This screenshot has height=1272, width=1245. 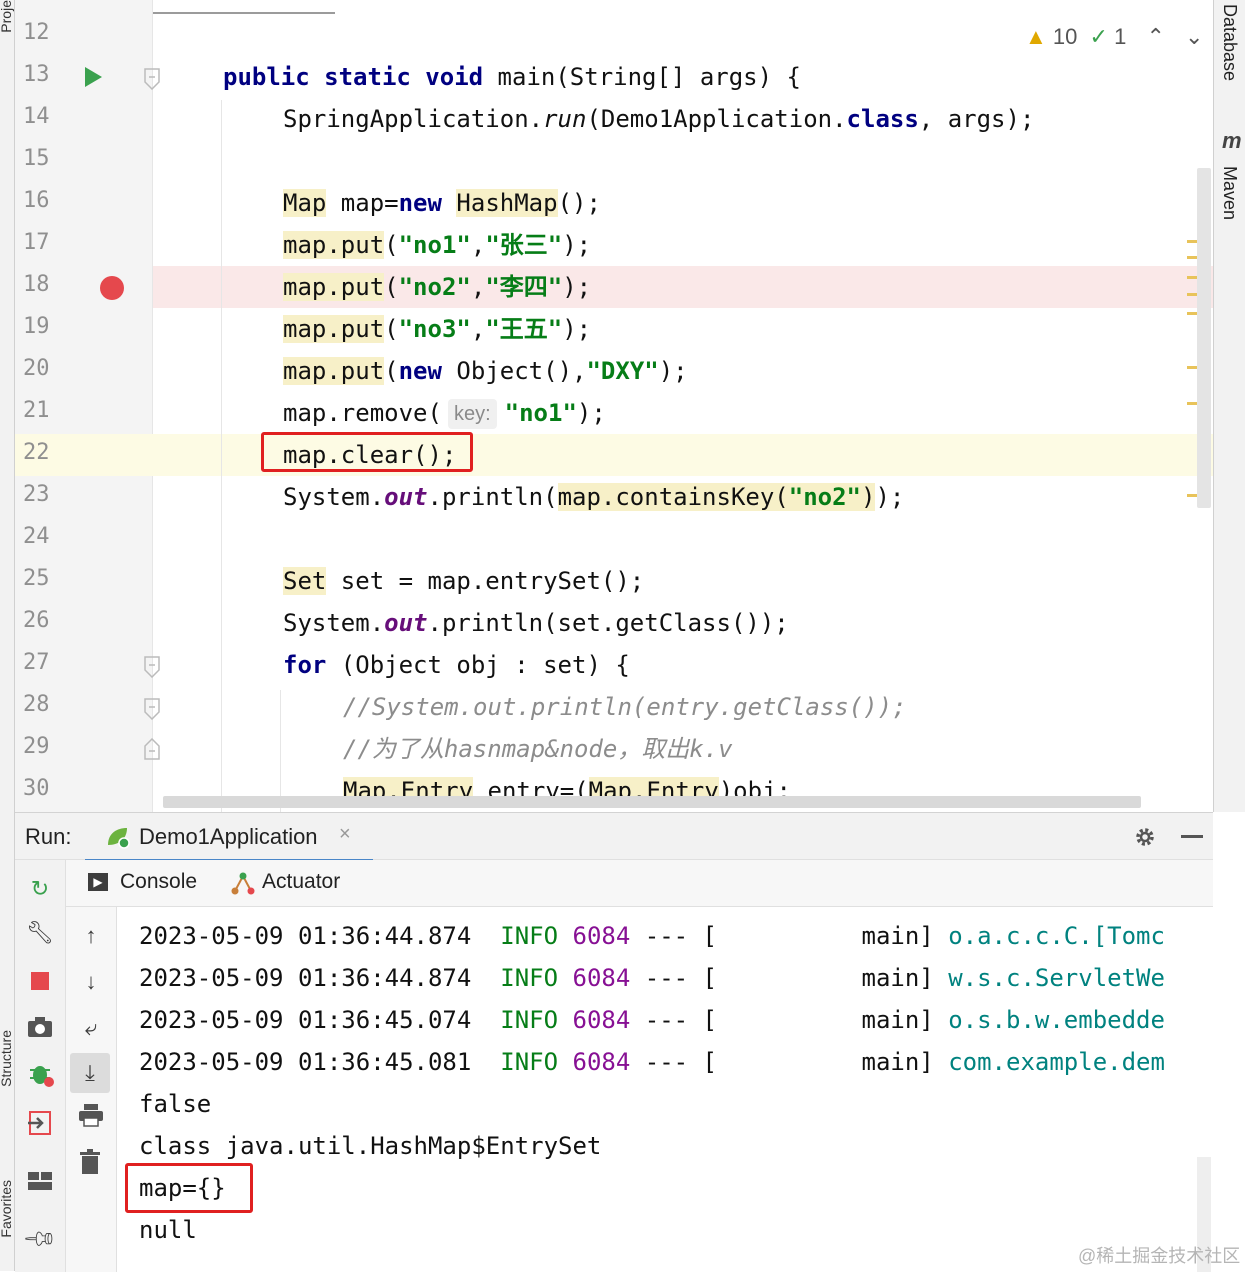 I want to click on rerun-icon: ↻, so click(x=40, y=889).